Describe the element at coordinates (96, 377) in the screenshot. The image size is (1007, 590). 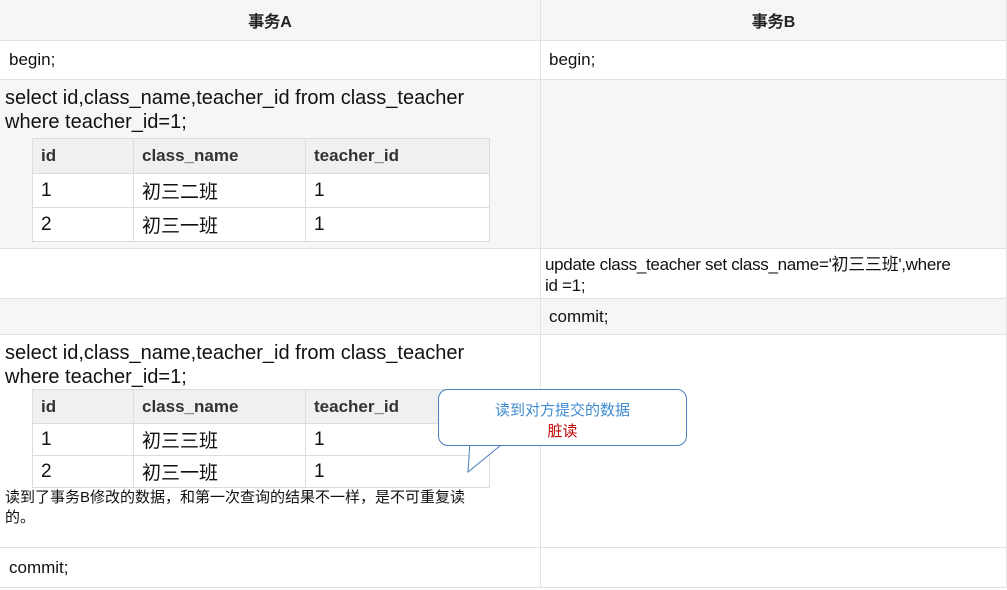
I see `select2-sql-line2: where teacher_id=1;` at that location.